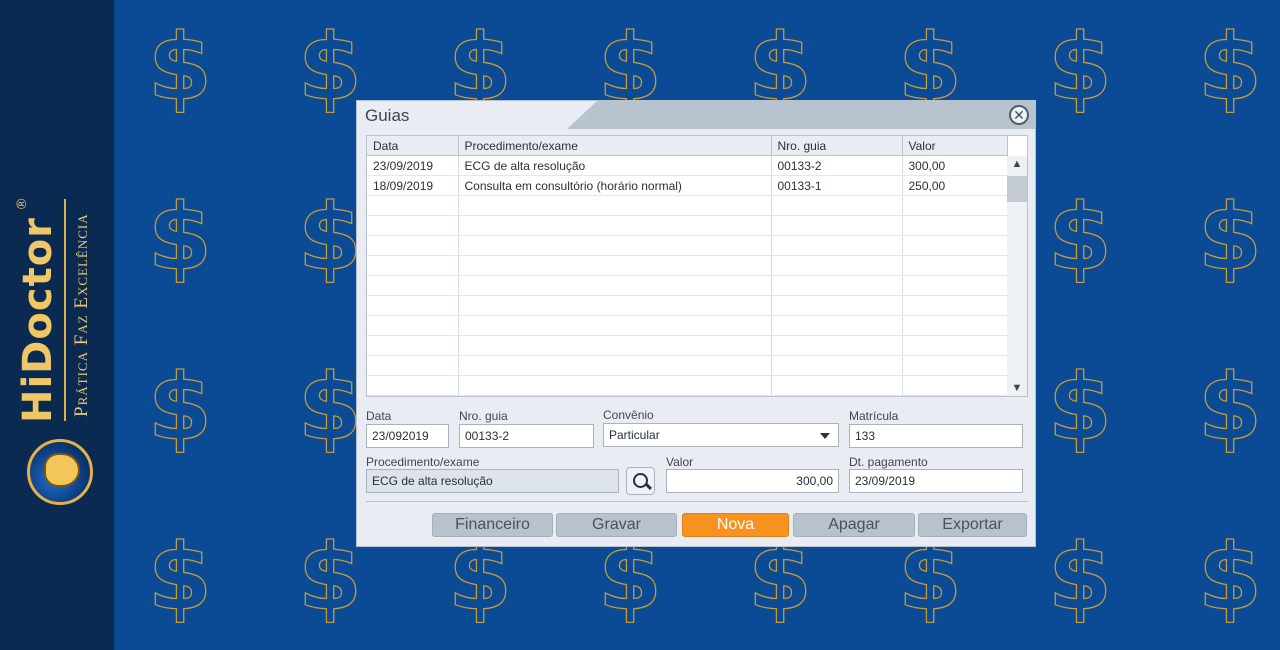 This screenshot has height=650, width=1280. Describe the element at coordinates (837, 185) in the screenshot. I see `cell-nro-guia: 00133-1` at that location.